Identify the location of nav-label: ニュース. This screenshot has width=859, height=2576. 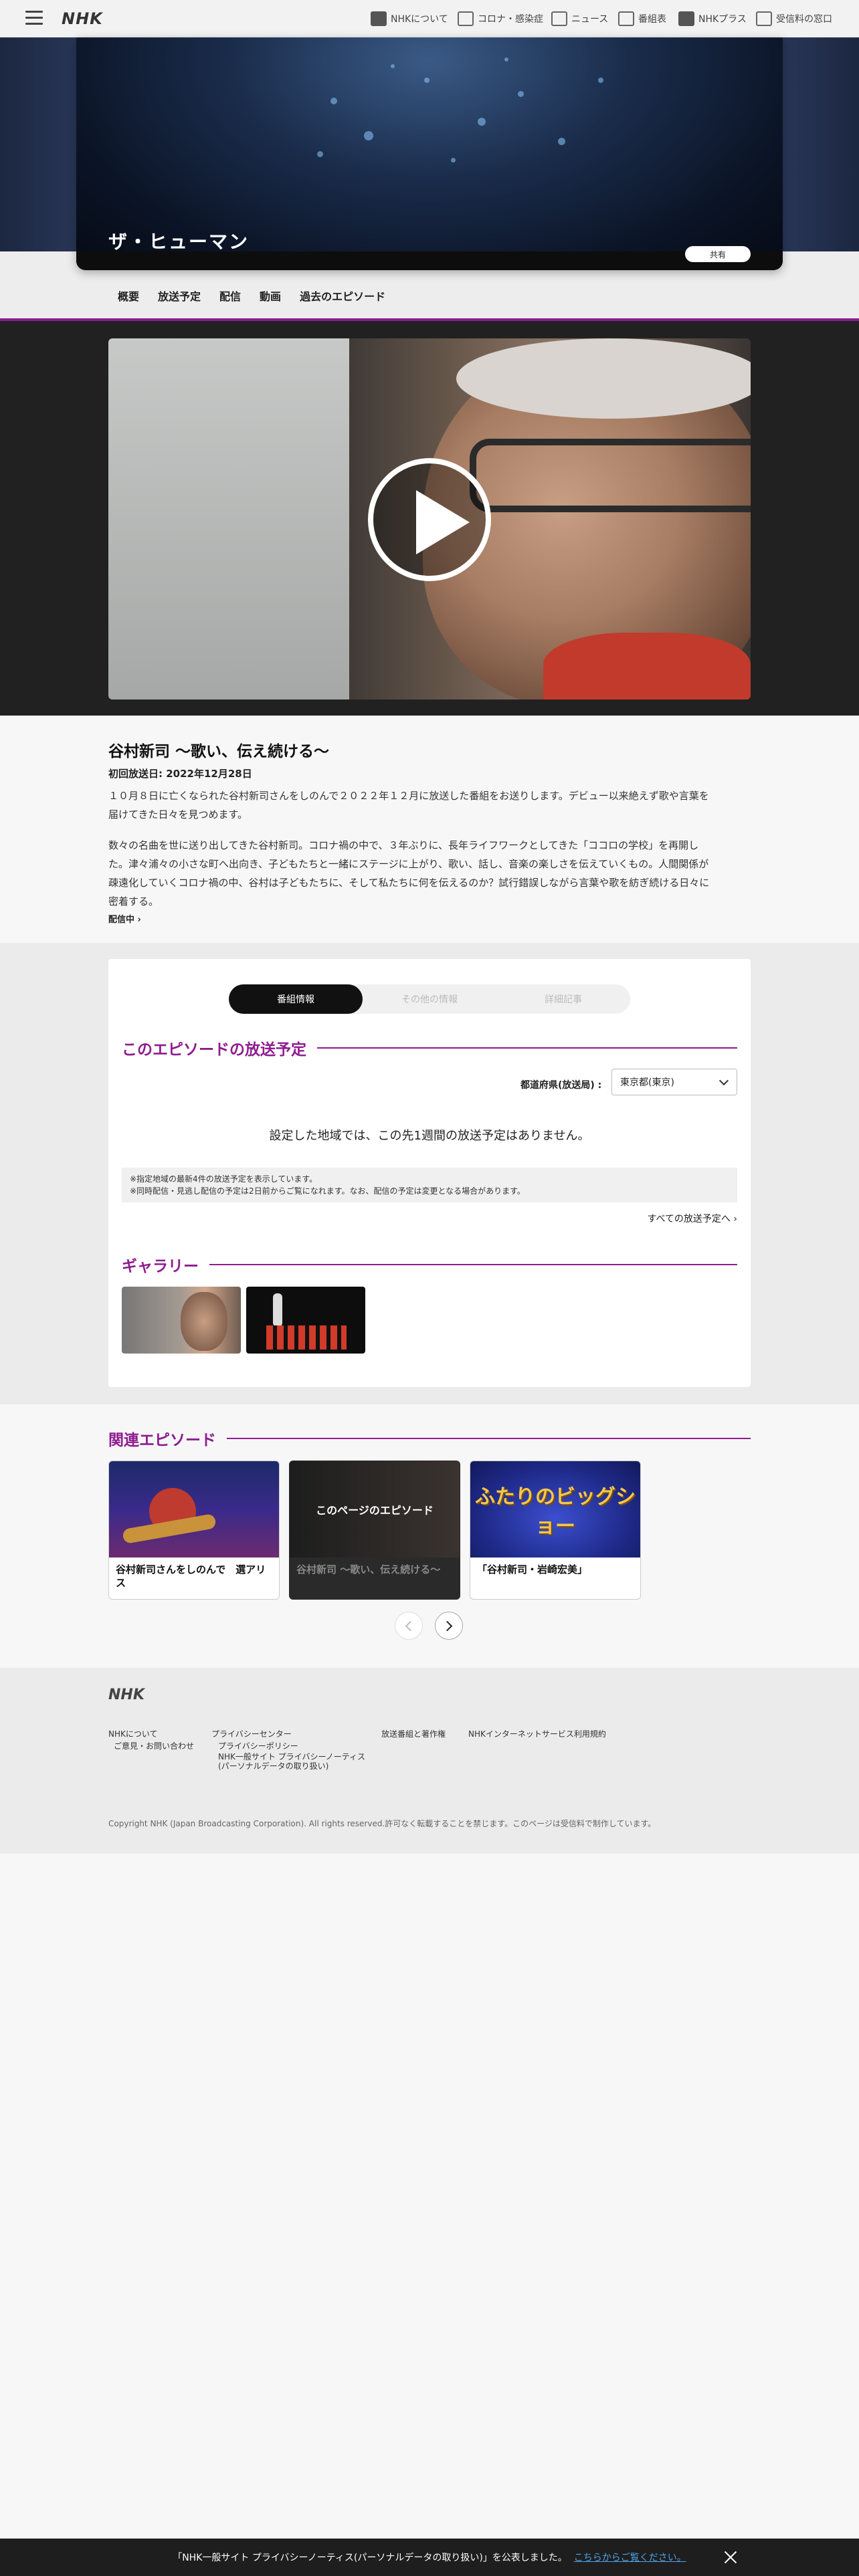
(590, 19).